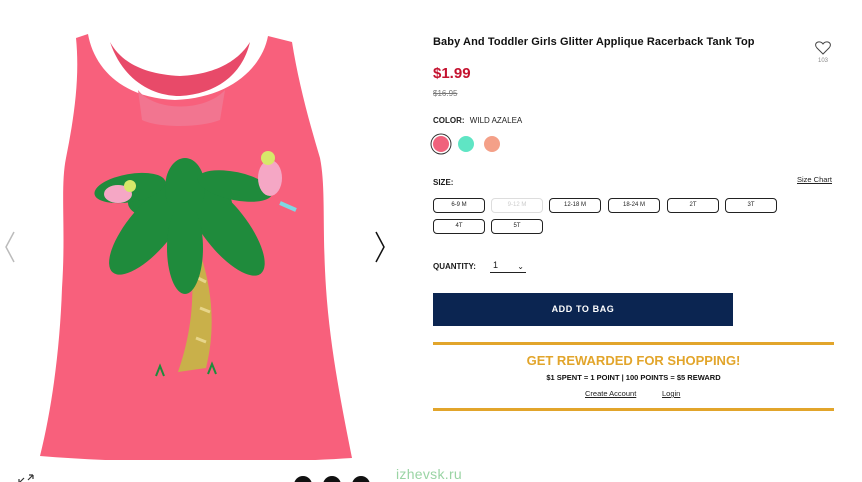  What do you see at coordinates (445, 93) in the screenshot?
I see `original-price: $16.95` at bounding box center [445, 93].